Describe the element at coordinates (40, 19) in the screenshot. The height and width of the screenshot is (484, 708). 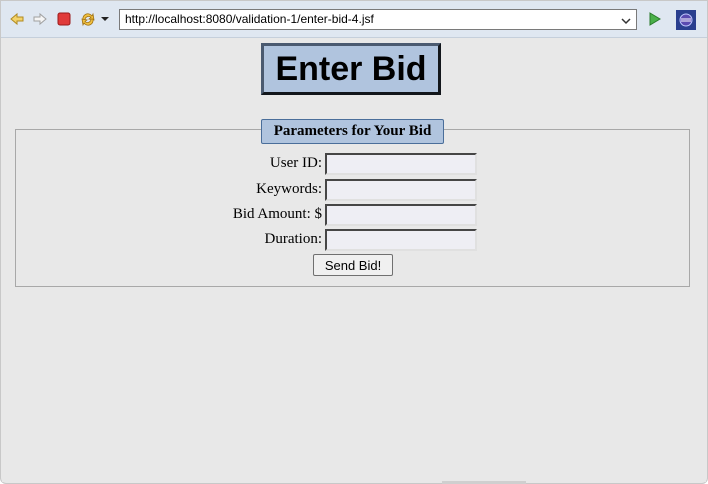
I see `forward-icon` at that location.